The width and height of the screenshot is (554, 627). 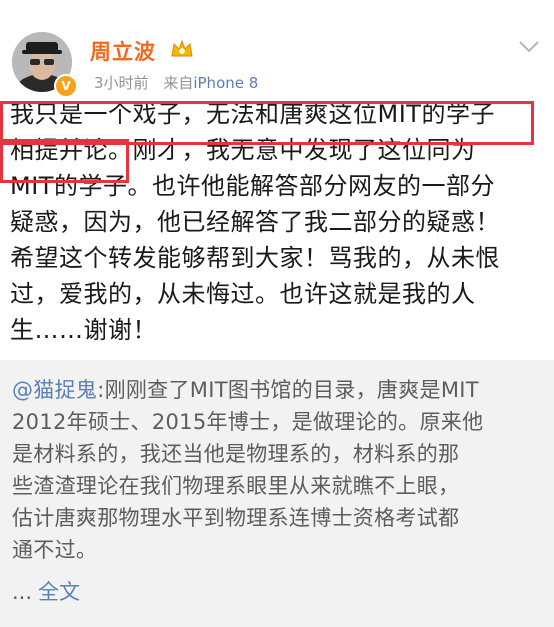 What do you see at coordinates (288, 390) in the screenshot?
I see `repost-line-text: :刚刚查了MIT图书馆的目录，唐爽是MIT` at bounding box center [288, 390].